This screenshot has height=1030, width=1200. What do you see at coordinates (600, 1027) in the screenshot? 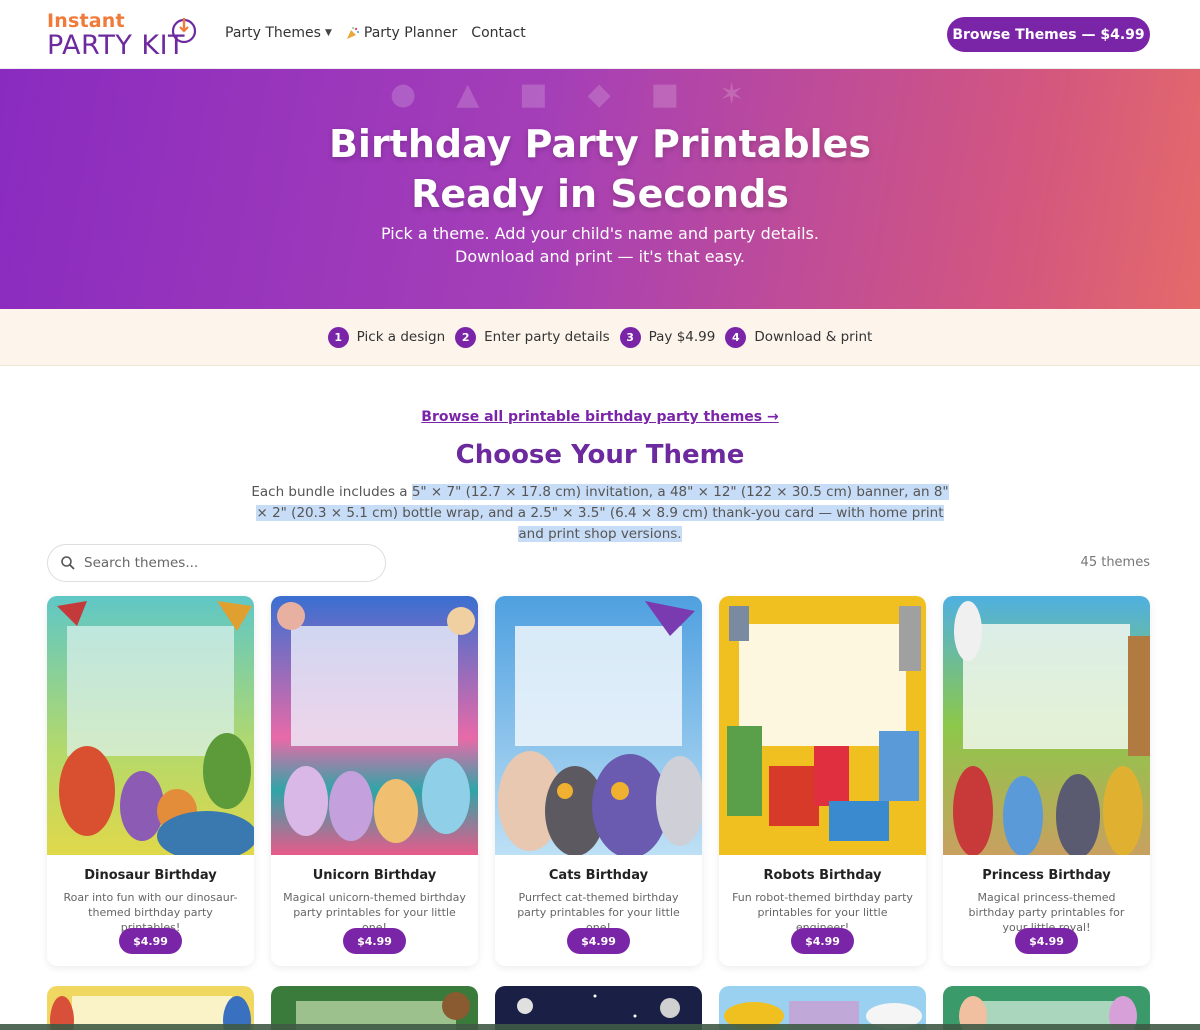
I see `page-bottom-edge` at bounding box center [600, 1027].